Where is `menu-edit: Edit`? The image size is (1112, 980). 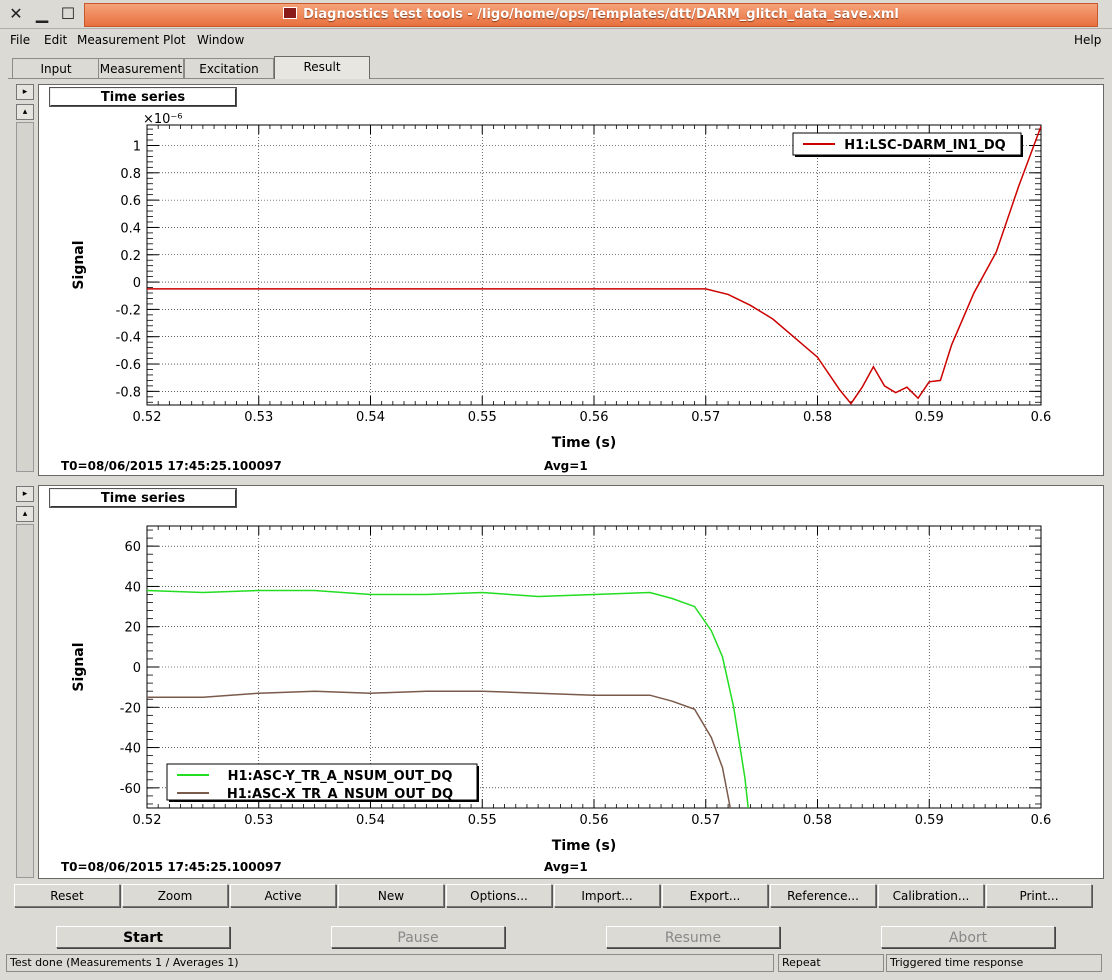
menu-edit: Edit is located at coordinates (55, 40).